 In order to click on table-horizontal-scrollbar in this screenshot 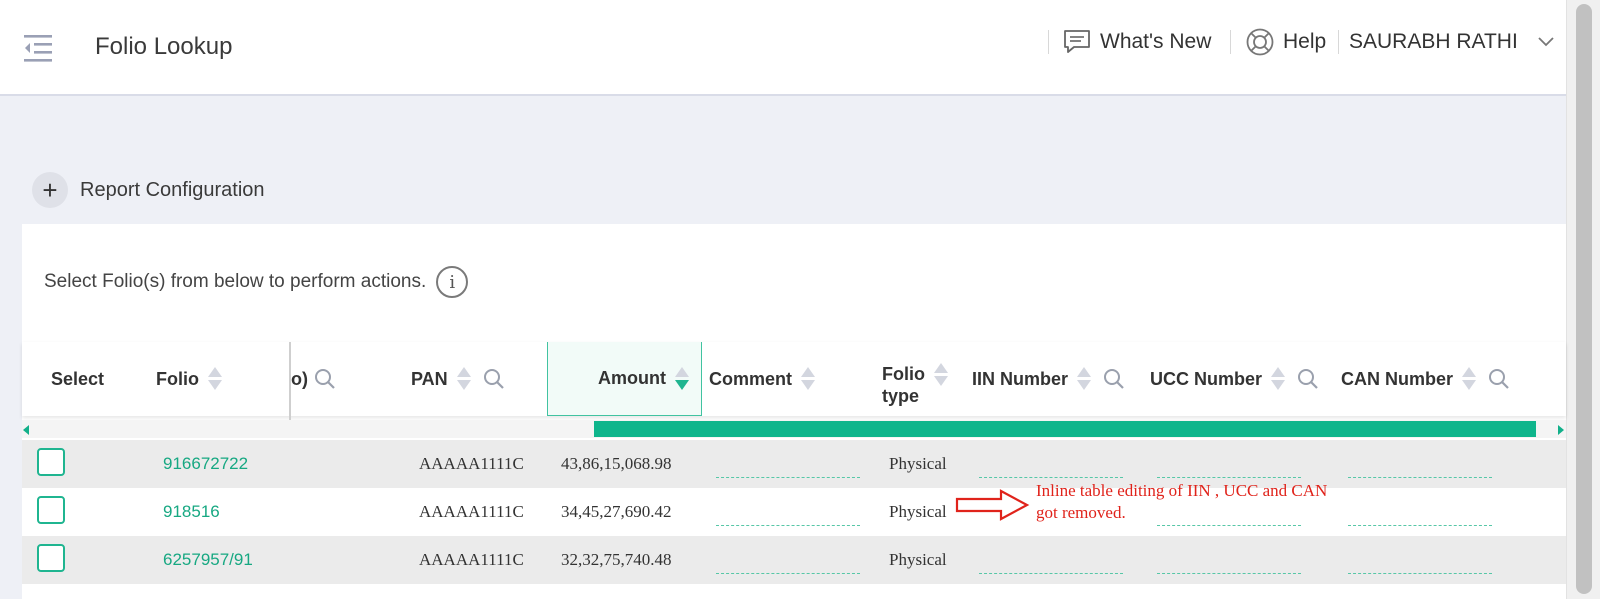, I will do `click(794, 429)`.